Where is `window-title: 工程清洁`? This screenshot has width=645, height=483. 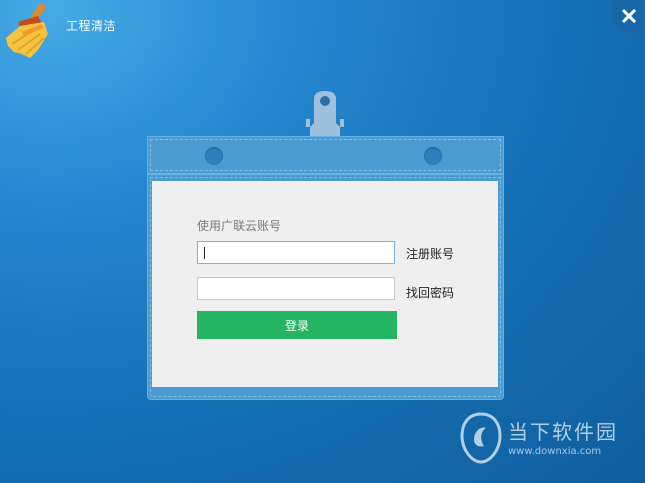
window-title: 工程清洁 is located at coordinates (91, 26).